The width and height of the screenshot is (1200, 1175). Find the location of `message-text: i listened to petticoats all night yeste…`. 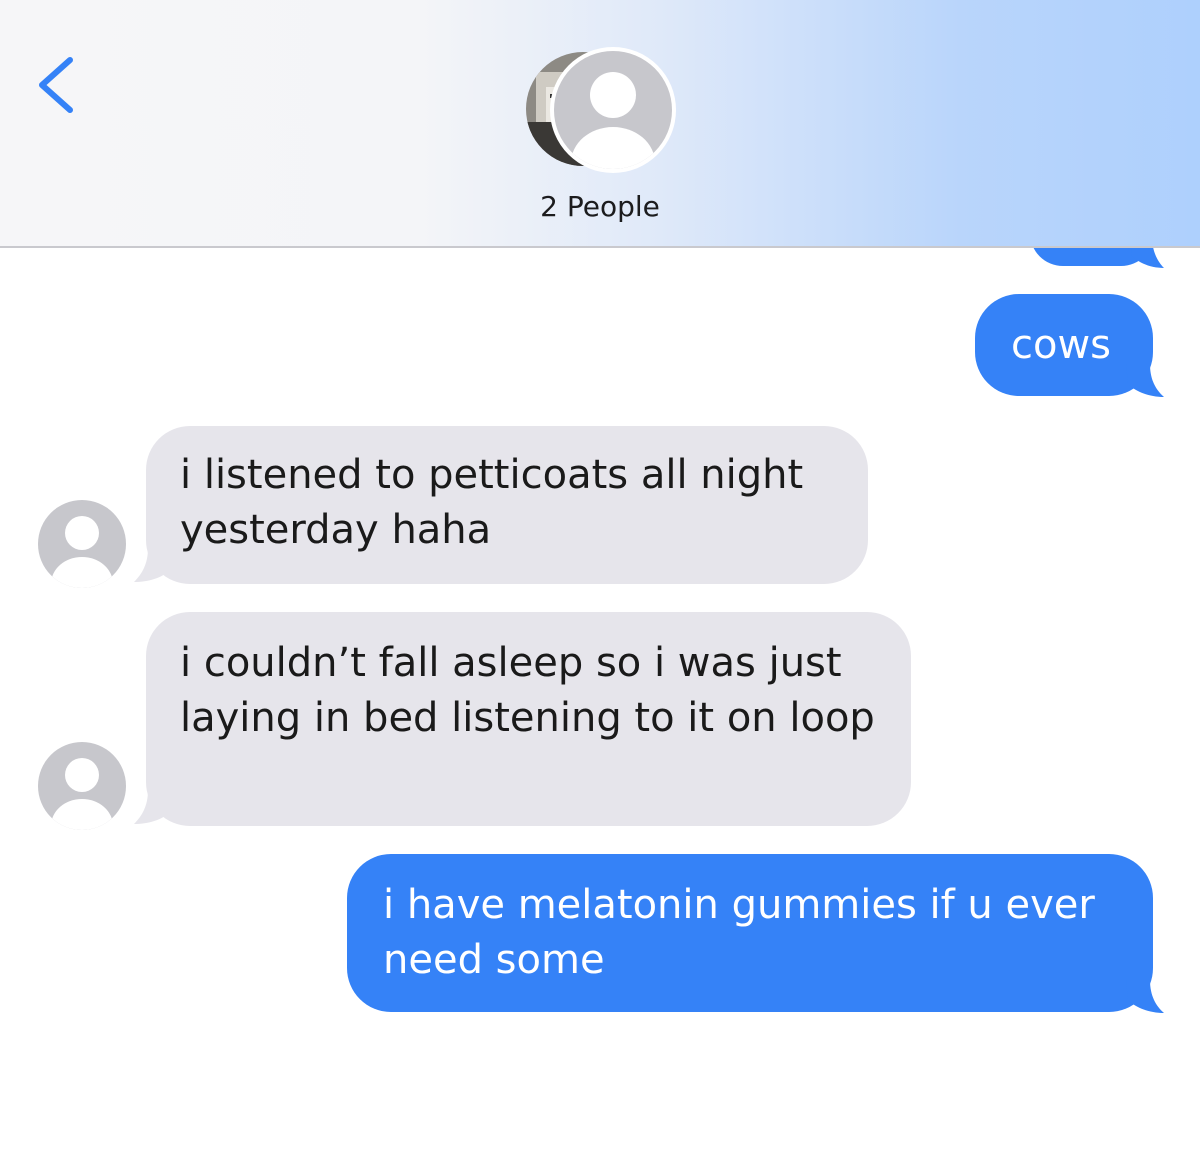

message-text: i listened to petticoats all night yeste… is located at coordinates (492, 502).